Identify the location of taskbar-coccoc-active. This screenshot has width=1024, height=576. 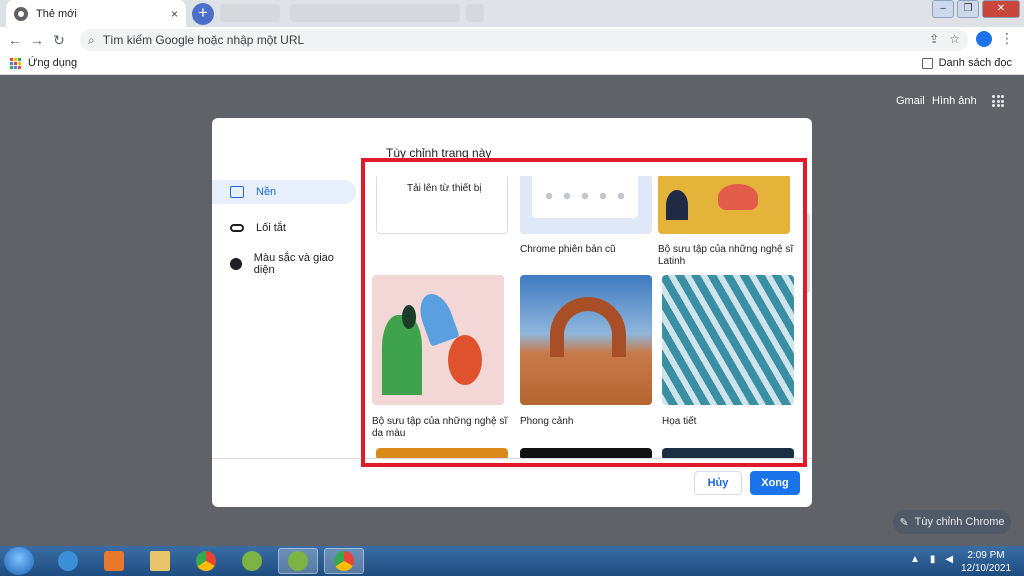
(298, 561).